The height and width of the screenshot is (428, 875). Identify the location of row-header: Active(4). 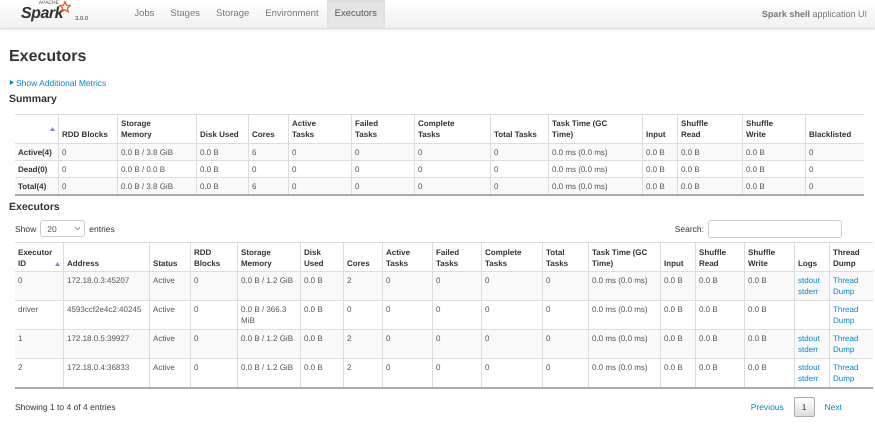
(36, 151).